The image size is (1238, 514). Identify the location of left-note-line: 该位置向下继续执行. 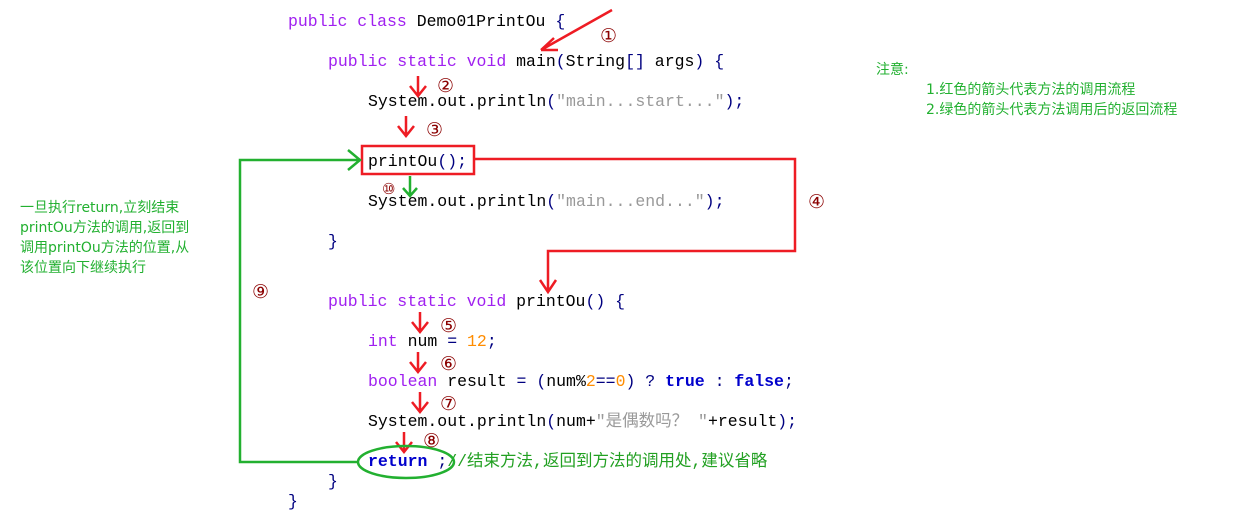
(83, 267).